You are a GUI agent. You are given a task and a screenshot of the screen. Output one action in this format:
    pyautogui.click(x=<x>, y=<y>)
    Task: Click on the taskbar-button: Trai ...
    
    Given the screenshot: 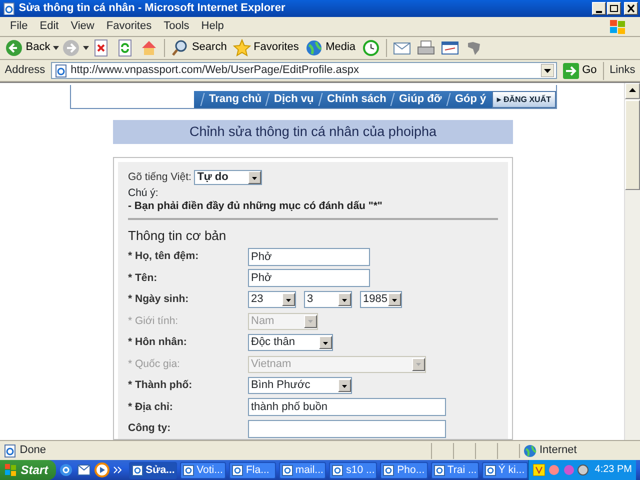 What is the action you would take?
    pyautogui.click(x=454, y=470)
    